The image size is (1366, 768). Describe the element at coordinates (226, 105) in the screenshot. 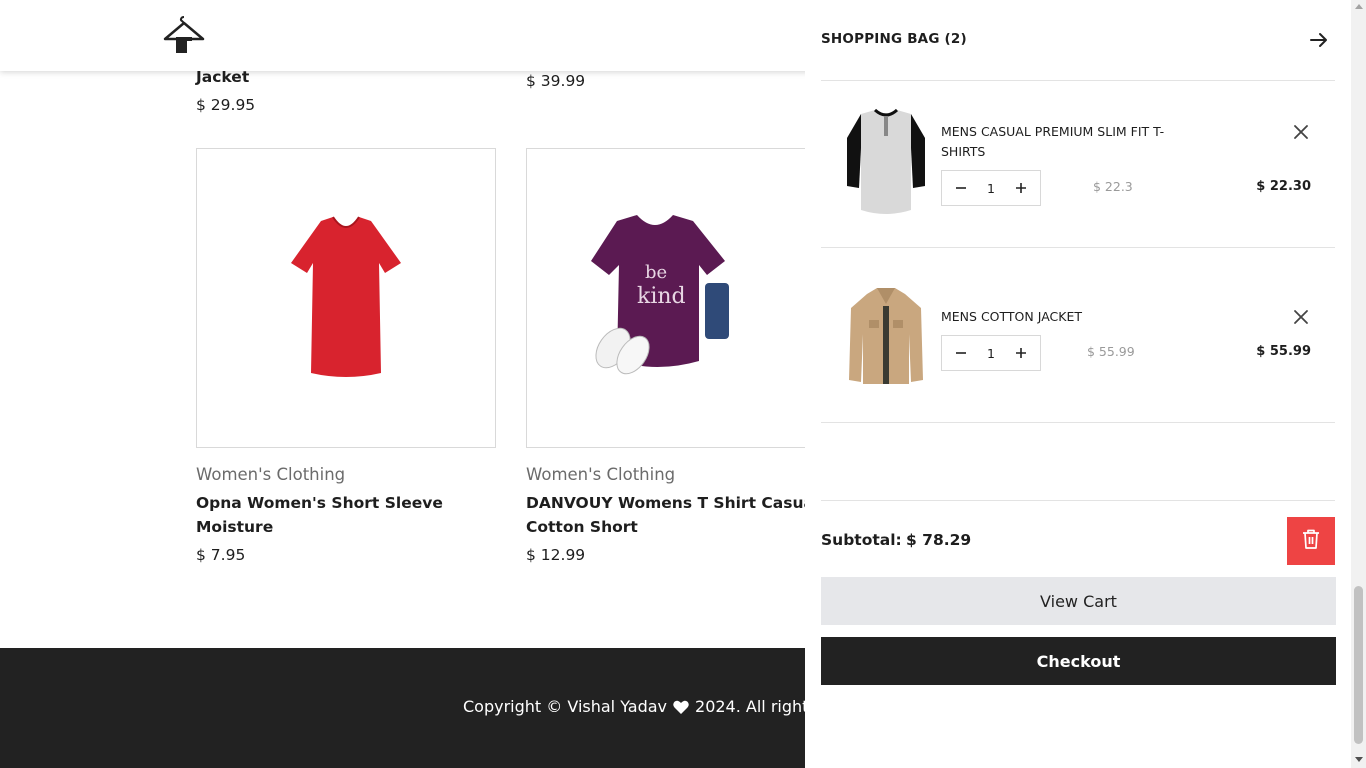

I see `product-price: $ 29.95` at that location.